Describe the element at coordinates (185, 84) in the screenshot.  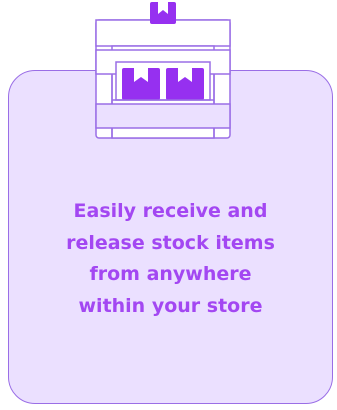
I see `box-right-icon` at that location.